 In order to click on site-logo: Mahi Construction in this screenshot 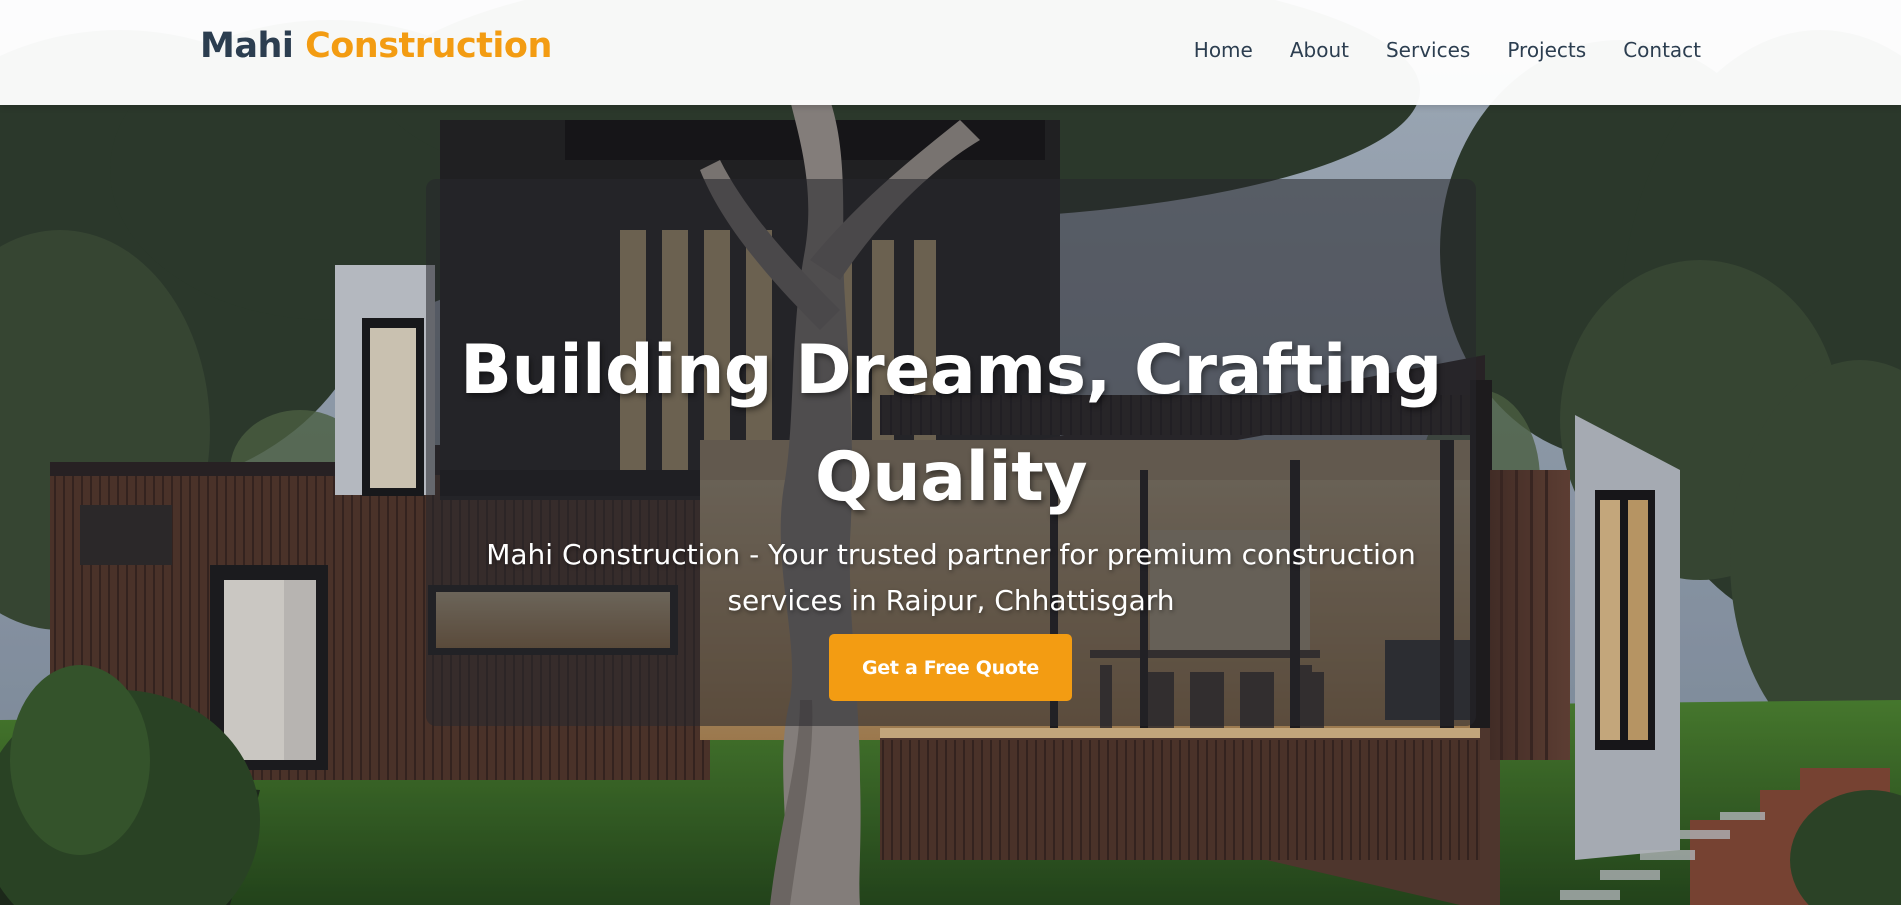, I will do `click(376, 46)`.